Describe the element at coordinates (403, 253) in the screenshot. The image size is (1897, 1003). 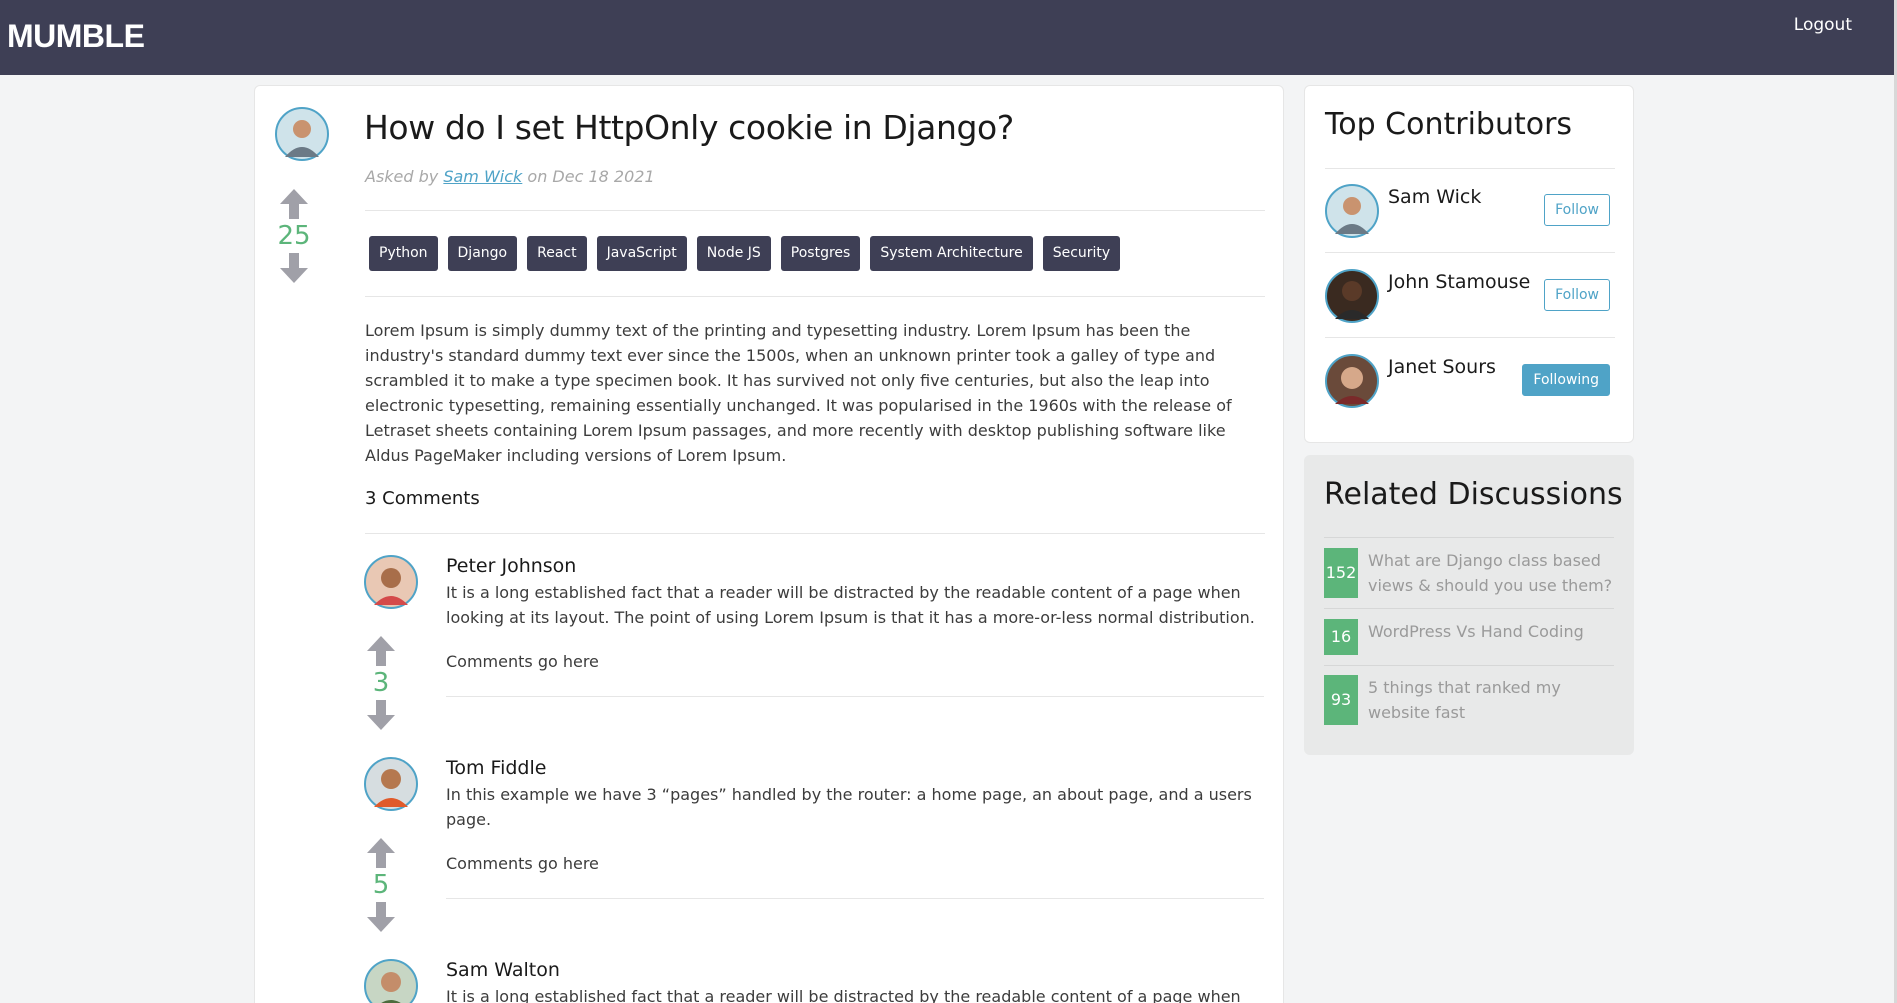
I see `tag-python: Python` at that location.